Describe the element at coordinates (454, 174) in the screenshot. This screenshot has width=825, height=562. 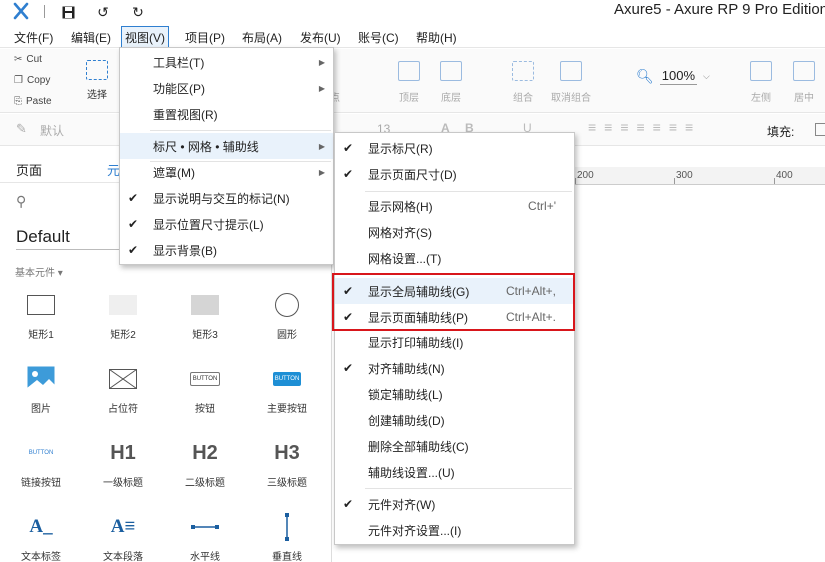
I see `menu-item-show-page-size: ✔ 显示页面尺寸(D)` at that location.